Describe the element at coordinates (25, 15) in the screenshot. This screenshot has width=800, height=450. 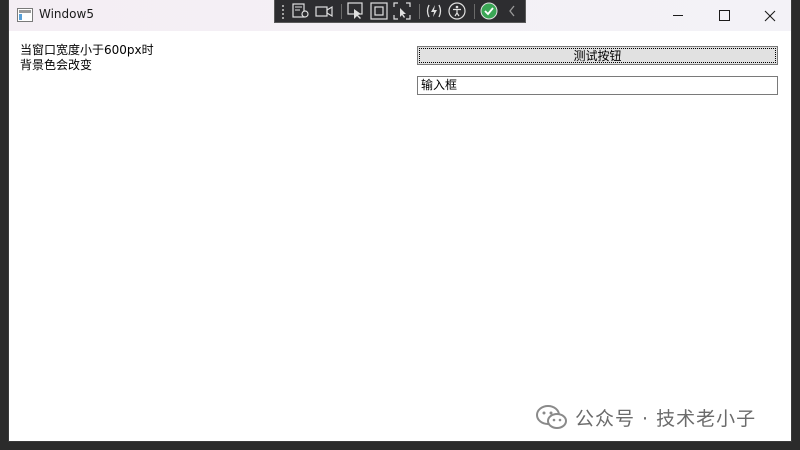
I see `app-window-icon` at that location.